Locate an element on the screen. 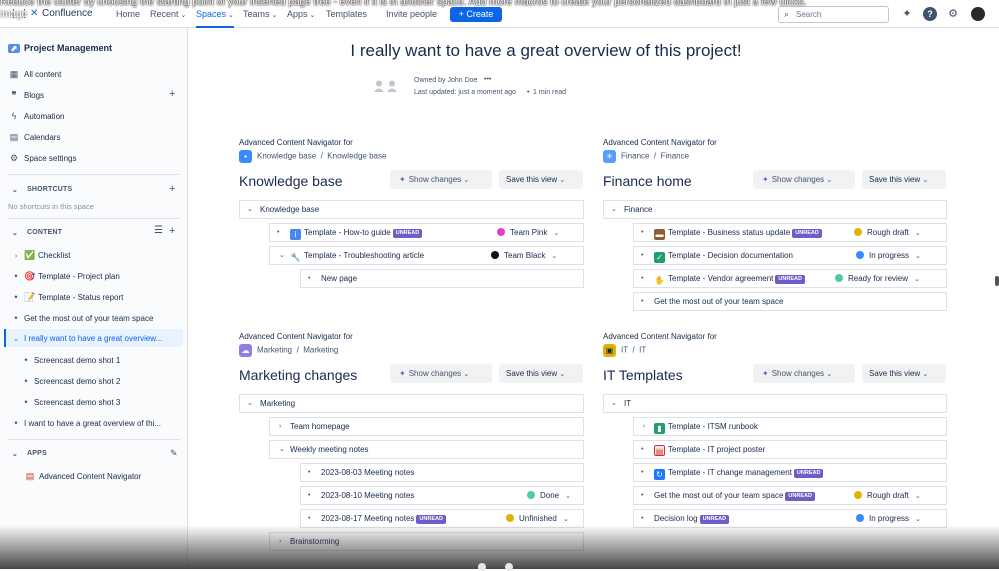 This screenshot has height=571, width=999. nav-spaces: Spaces ⌄ is located at coordinates (215, 14).